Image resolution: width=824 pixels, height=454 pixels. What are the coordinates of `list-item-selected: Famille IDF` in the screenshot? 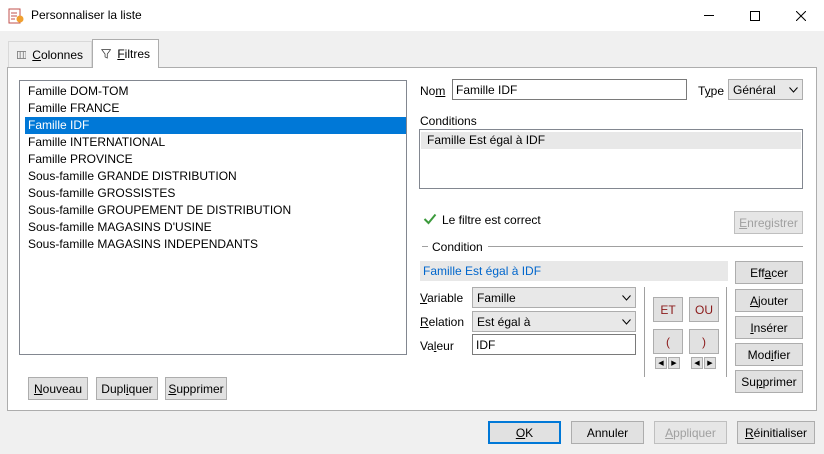 It's located at (215, 125).